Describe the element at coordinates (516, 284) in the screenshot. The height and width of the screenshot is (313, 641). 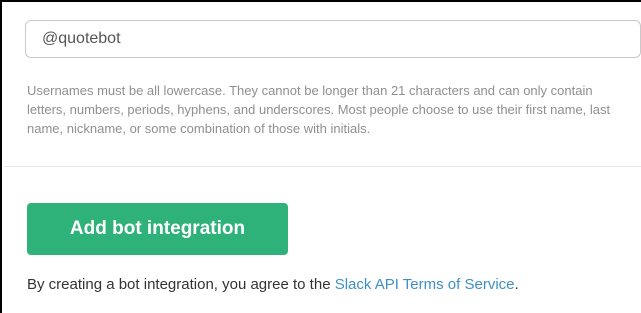
I see `terms-suffix-text: .` at that location.